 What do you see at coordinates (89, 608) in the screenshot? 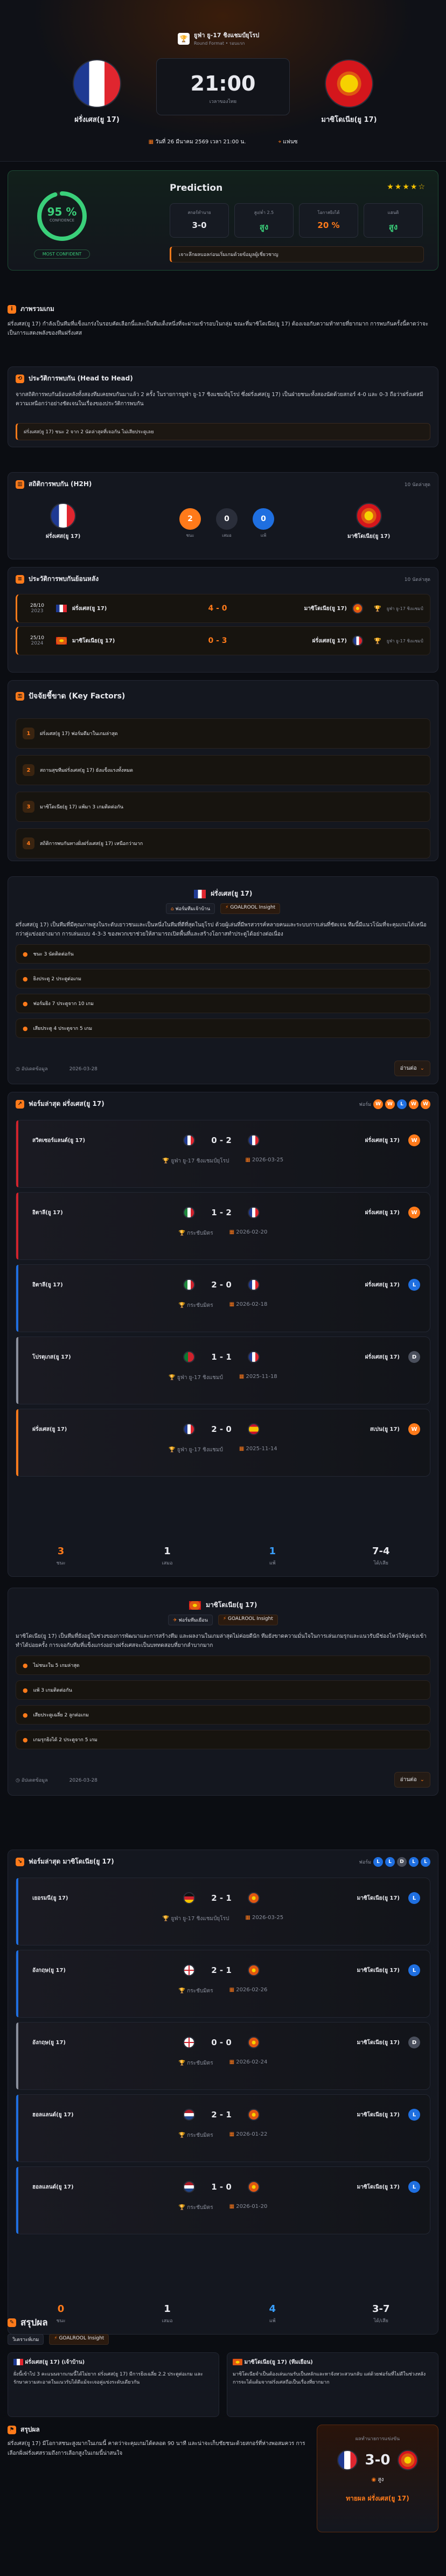
I see `h2h-match-home: ฝรั่งเศส(ยู 17)` at bounding box center [89, 608].